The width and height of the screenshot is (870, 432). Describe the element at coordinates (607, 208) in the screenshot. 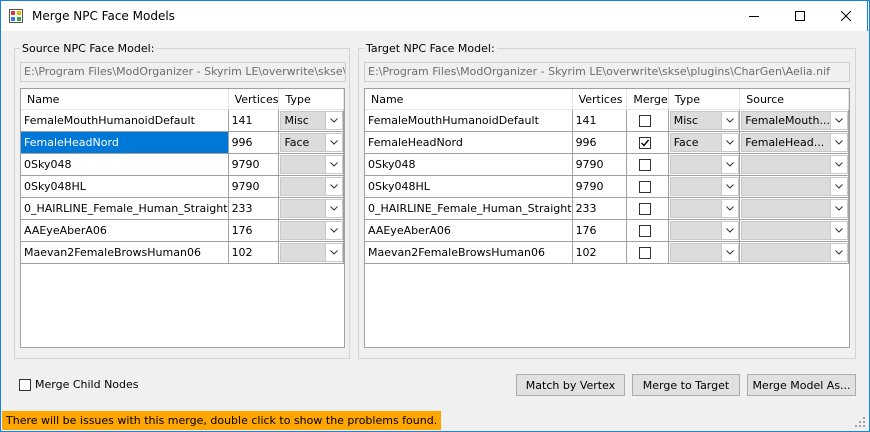

I see `target-row: 0_HAIRLINE_Female_Human_Straight 233` at that location.